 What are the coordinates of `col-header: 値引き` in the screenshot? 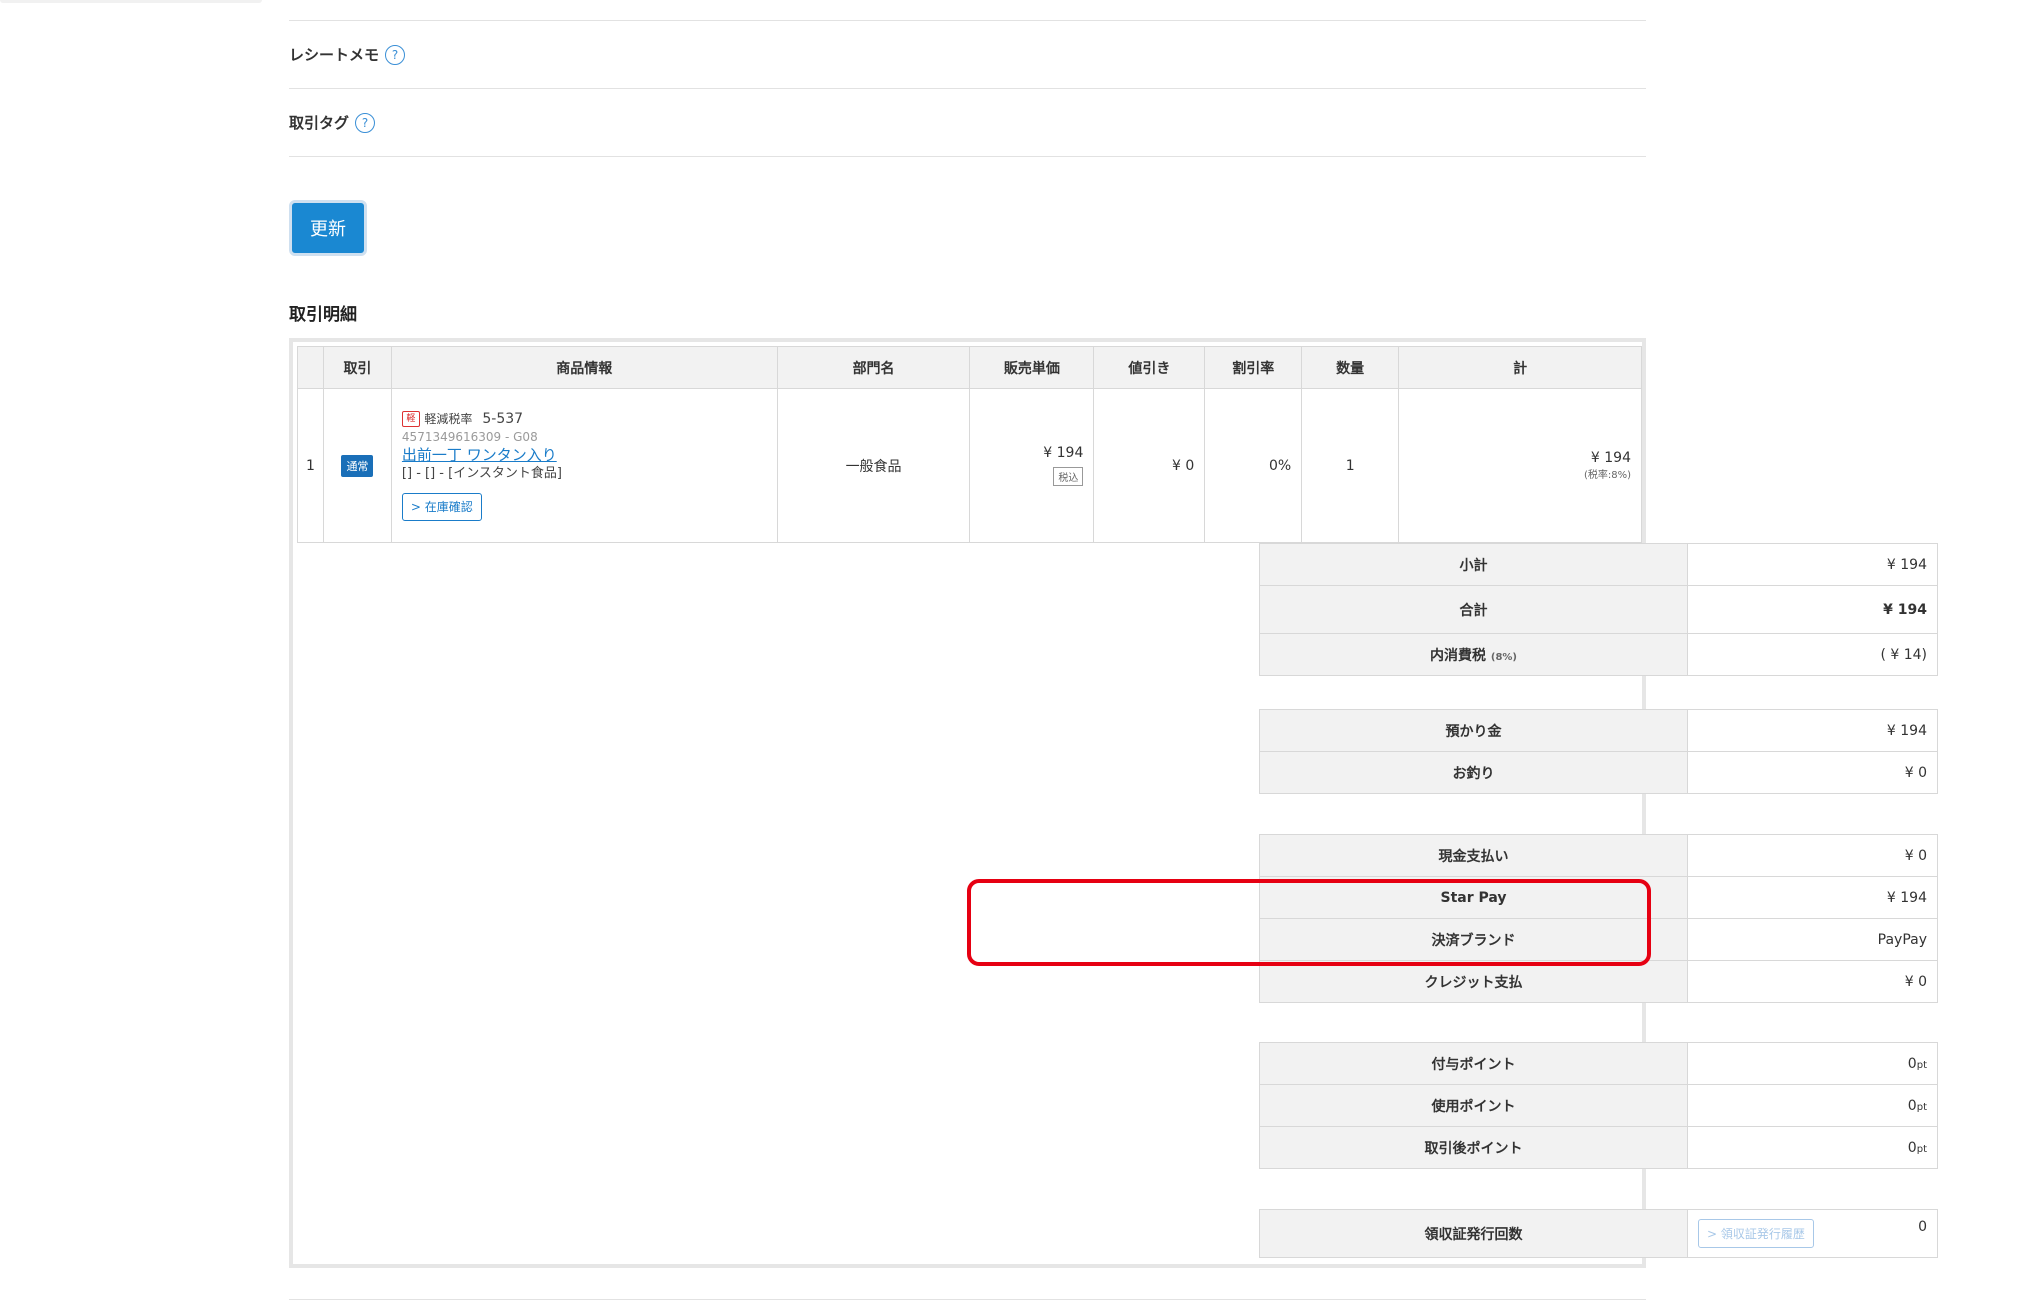 It's located at (1149, 367).